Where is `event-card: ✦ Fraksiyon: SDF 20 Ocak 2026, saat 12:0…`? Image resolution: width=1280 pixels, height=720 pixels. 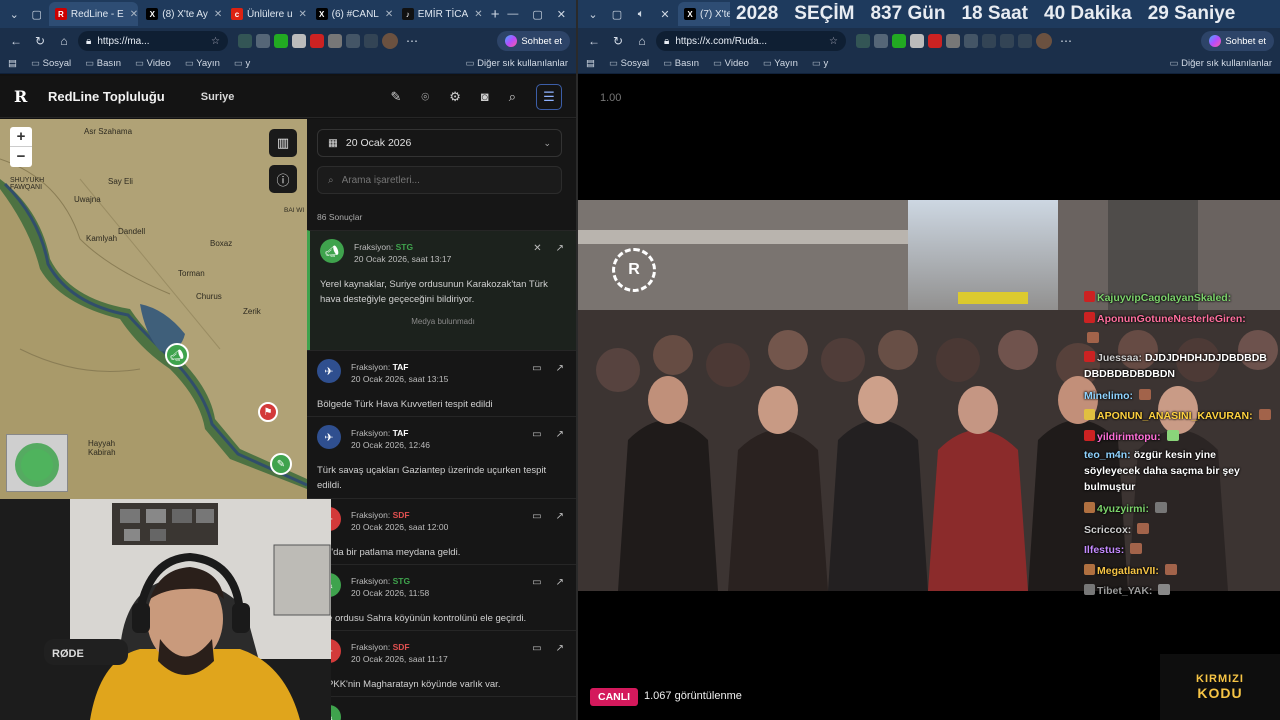
event-card: ✦ Fraksiyon: SDF 20 Ocak 2026, saat 12:0… is located at coordinates (441, 531).